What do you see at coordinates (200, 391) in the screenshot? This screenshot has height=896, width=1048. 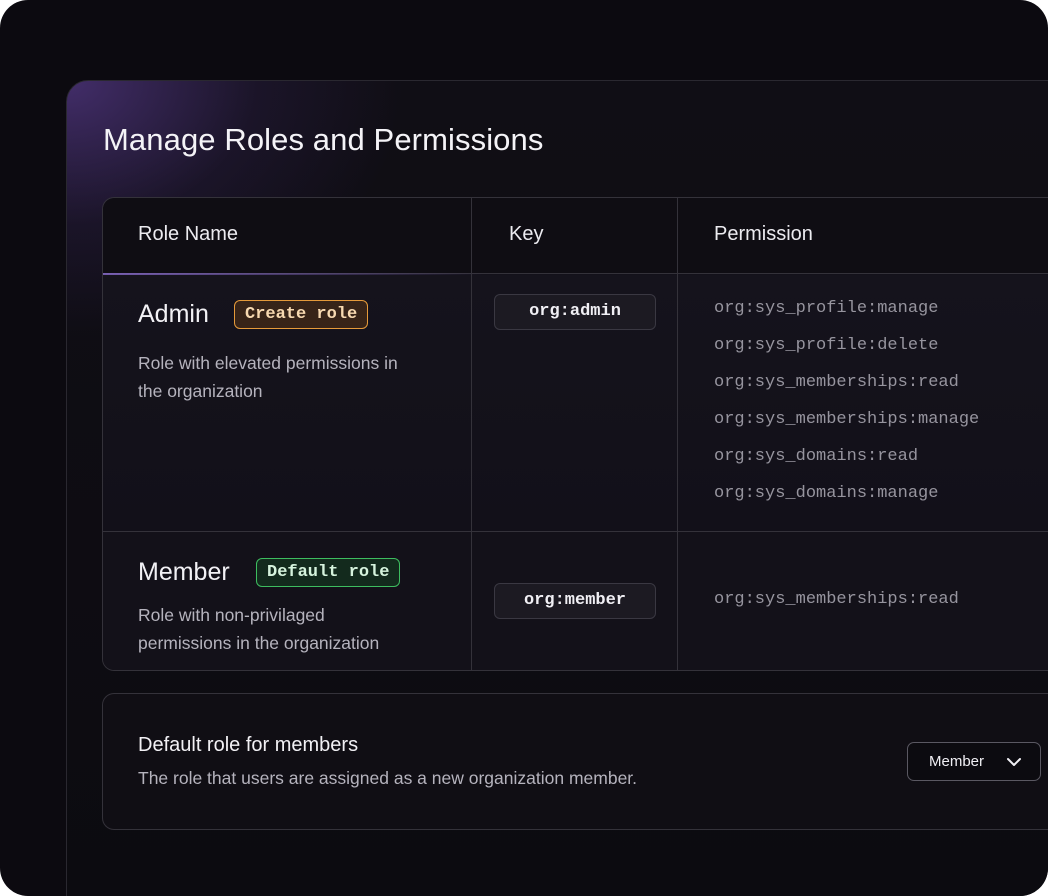 I see `role-description-line: the organization` at bounding box center [200, 391].